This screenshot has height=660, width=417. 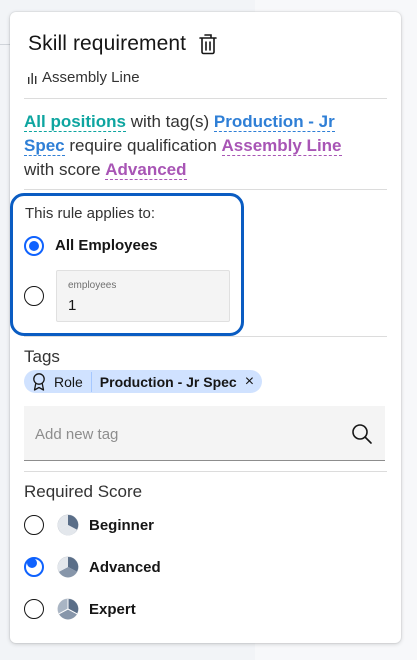 I want to click on employees-count-radio, so click(x=34, y=296).